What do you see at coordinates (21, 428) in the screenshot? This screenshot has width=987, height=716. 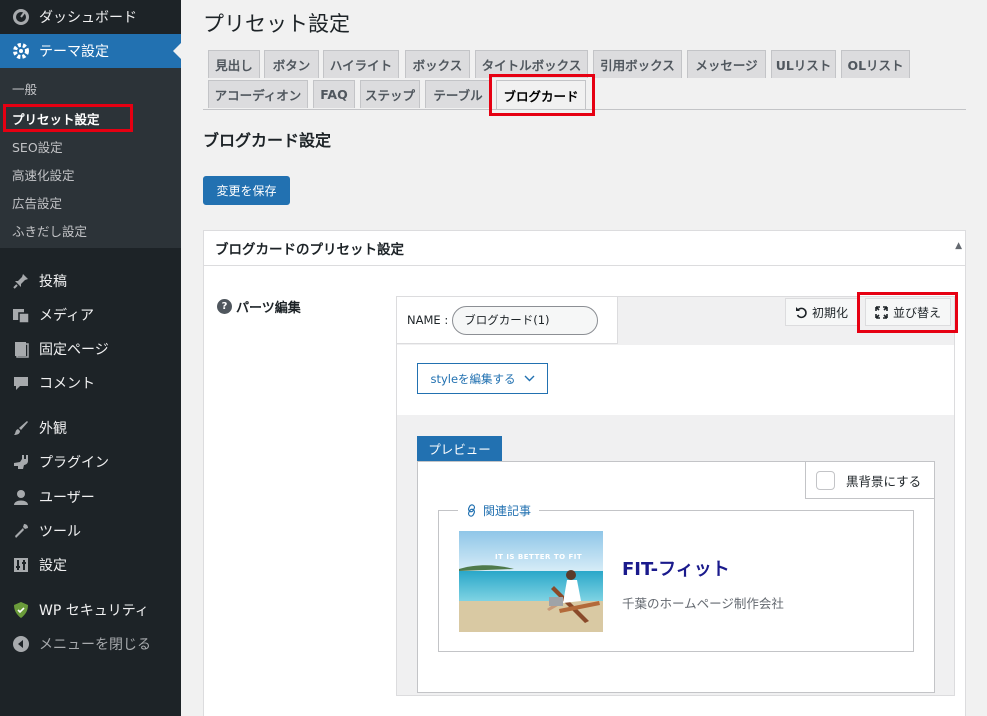 I see `brush-icon` at bounding box center [21, 428].